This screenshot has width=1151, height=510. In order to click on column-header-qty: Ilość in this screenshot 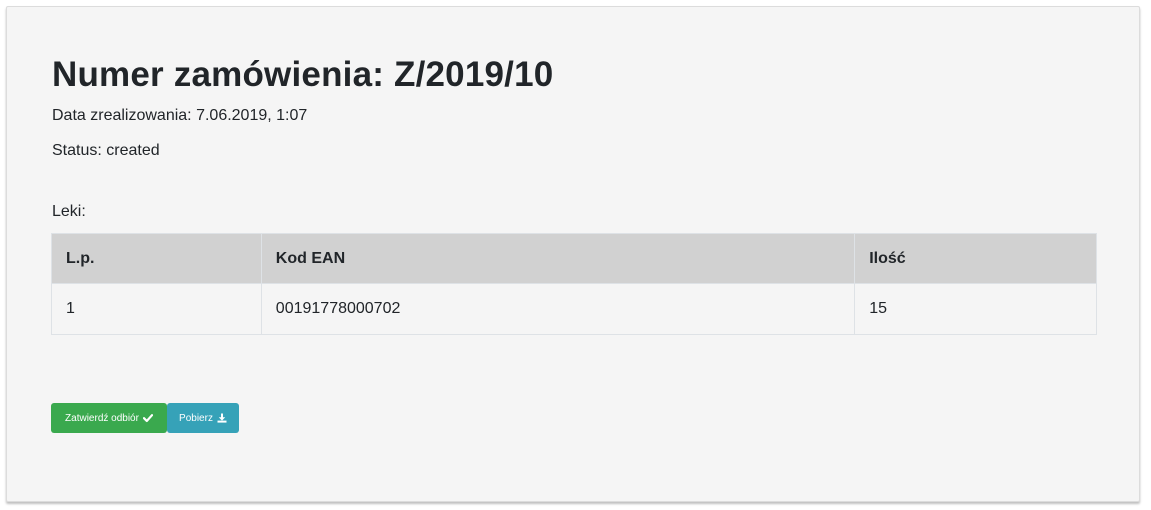, I will do `click(975, 258)`.